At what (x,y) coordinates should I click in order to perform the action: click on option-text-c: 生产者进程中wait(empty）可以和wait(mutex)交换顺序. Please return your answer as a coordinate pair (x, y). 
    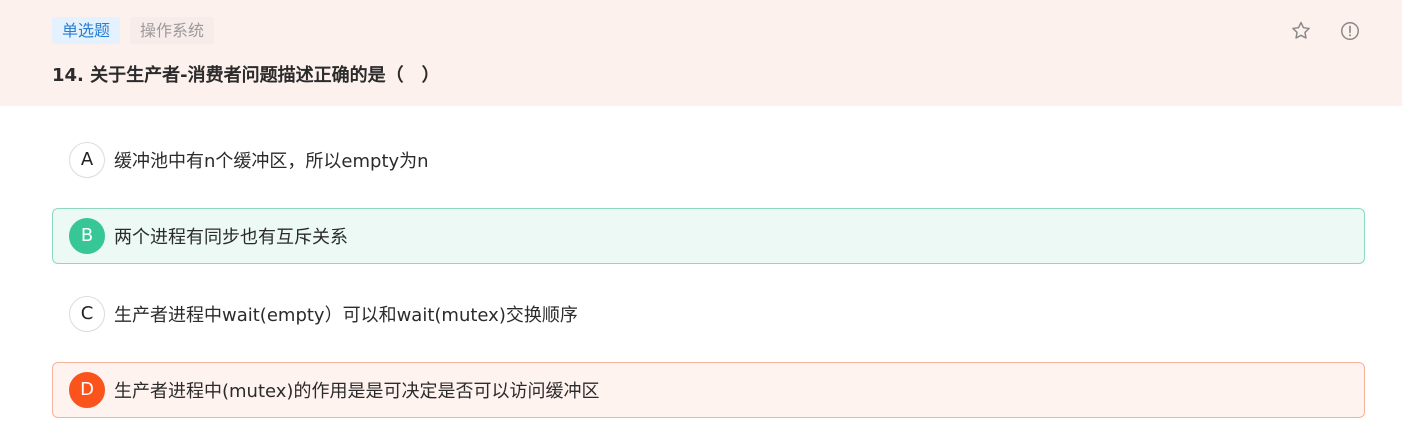
    Looking at the image, I should click on (346, 315).